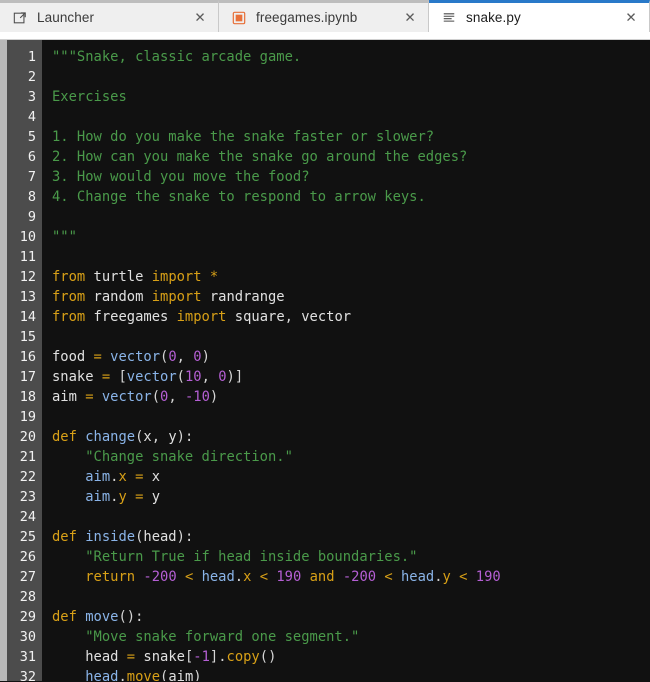  What do you see at coordinates (31, 57) in the screenshot?
I see `line-number: 1` at bounding box center [31, 57].